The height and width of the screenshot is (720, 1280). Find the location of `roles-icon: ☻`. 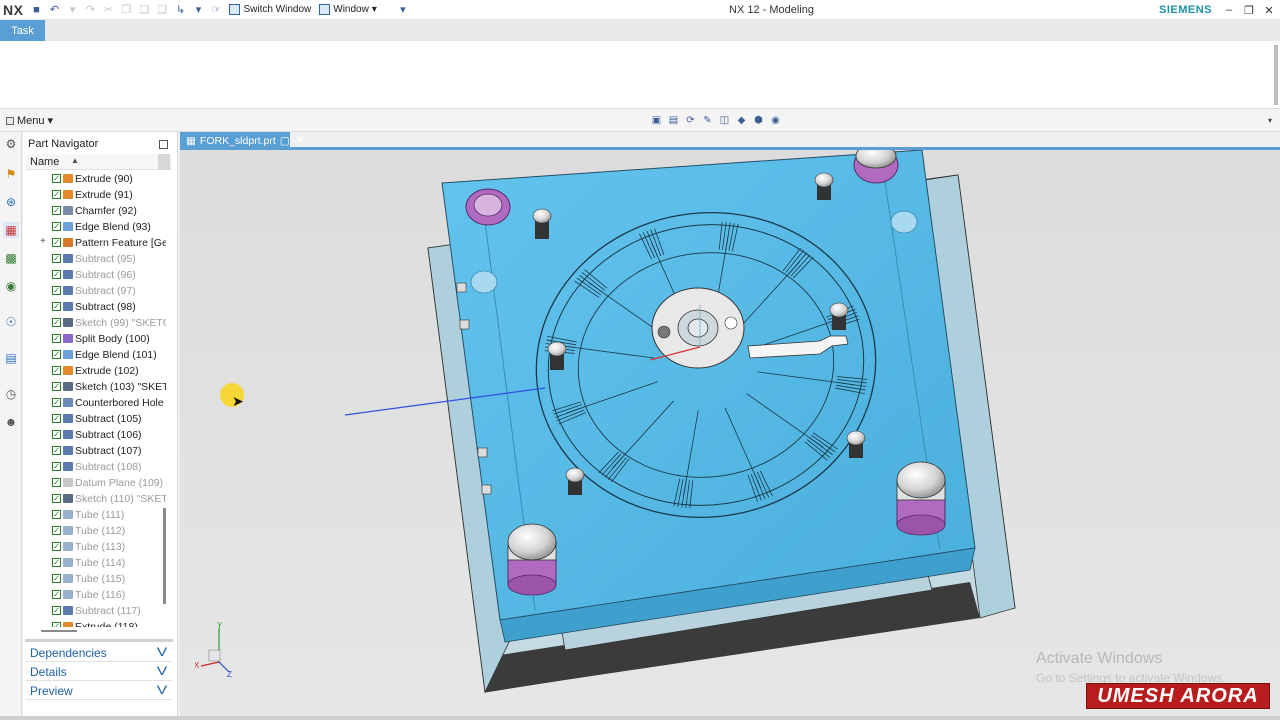

roles-icon: ☻ is located at coordinates (11, 422).